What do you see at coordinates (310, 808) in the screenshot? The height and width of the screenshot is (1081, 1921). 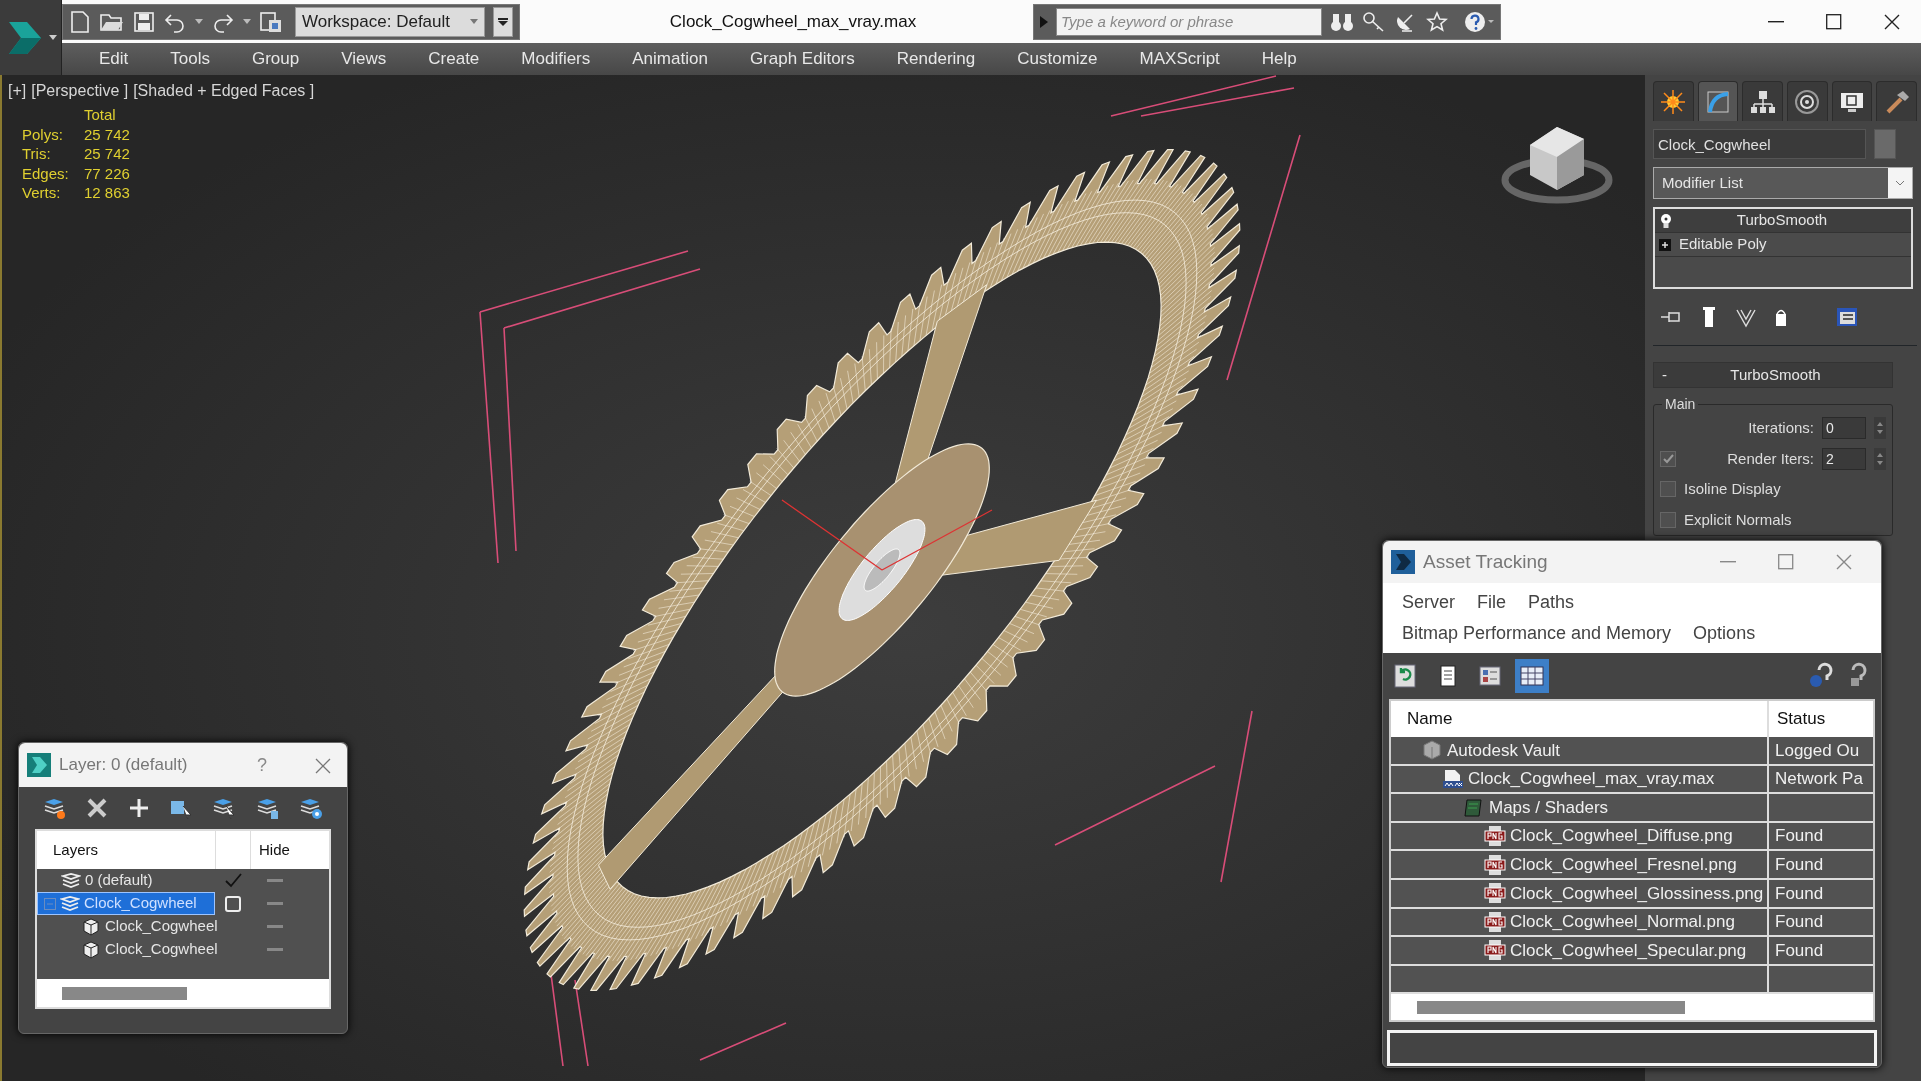 I see `layer-settings-icon` at bounding box center [310, 808].